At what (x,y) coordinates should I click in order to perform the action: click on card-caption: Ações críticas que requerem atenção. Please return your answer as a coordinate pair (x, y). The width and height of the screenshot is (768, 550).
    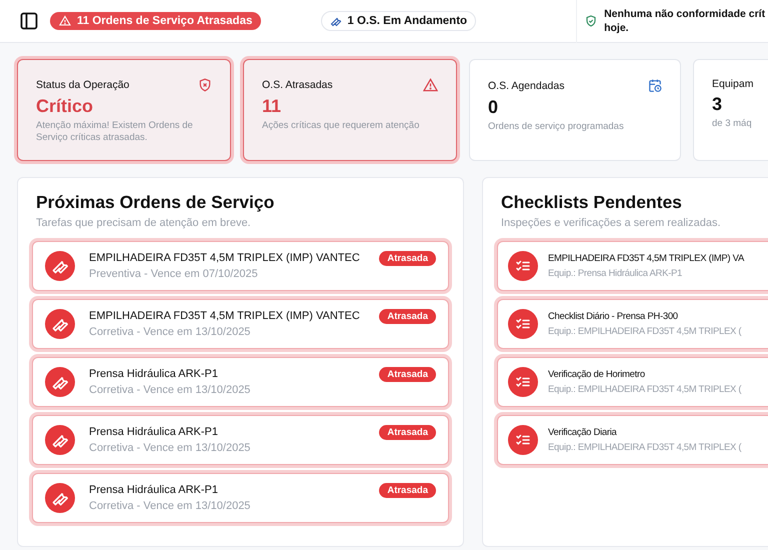
    Looking at the image, I should click on (341, 126).